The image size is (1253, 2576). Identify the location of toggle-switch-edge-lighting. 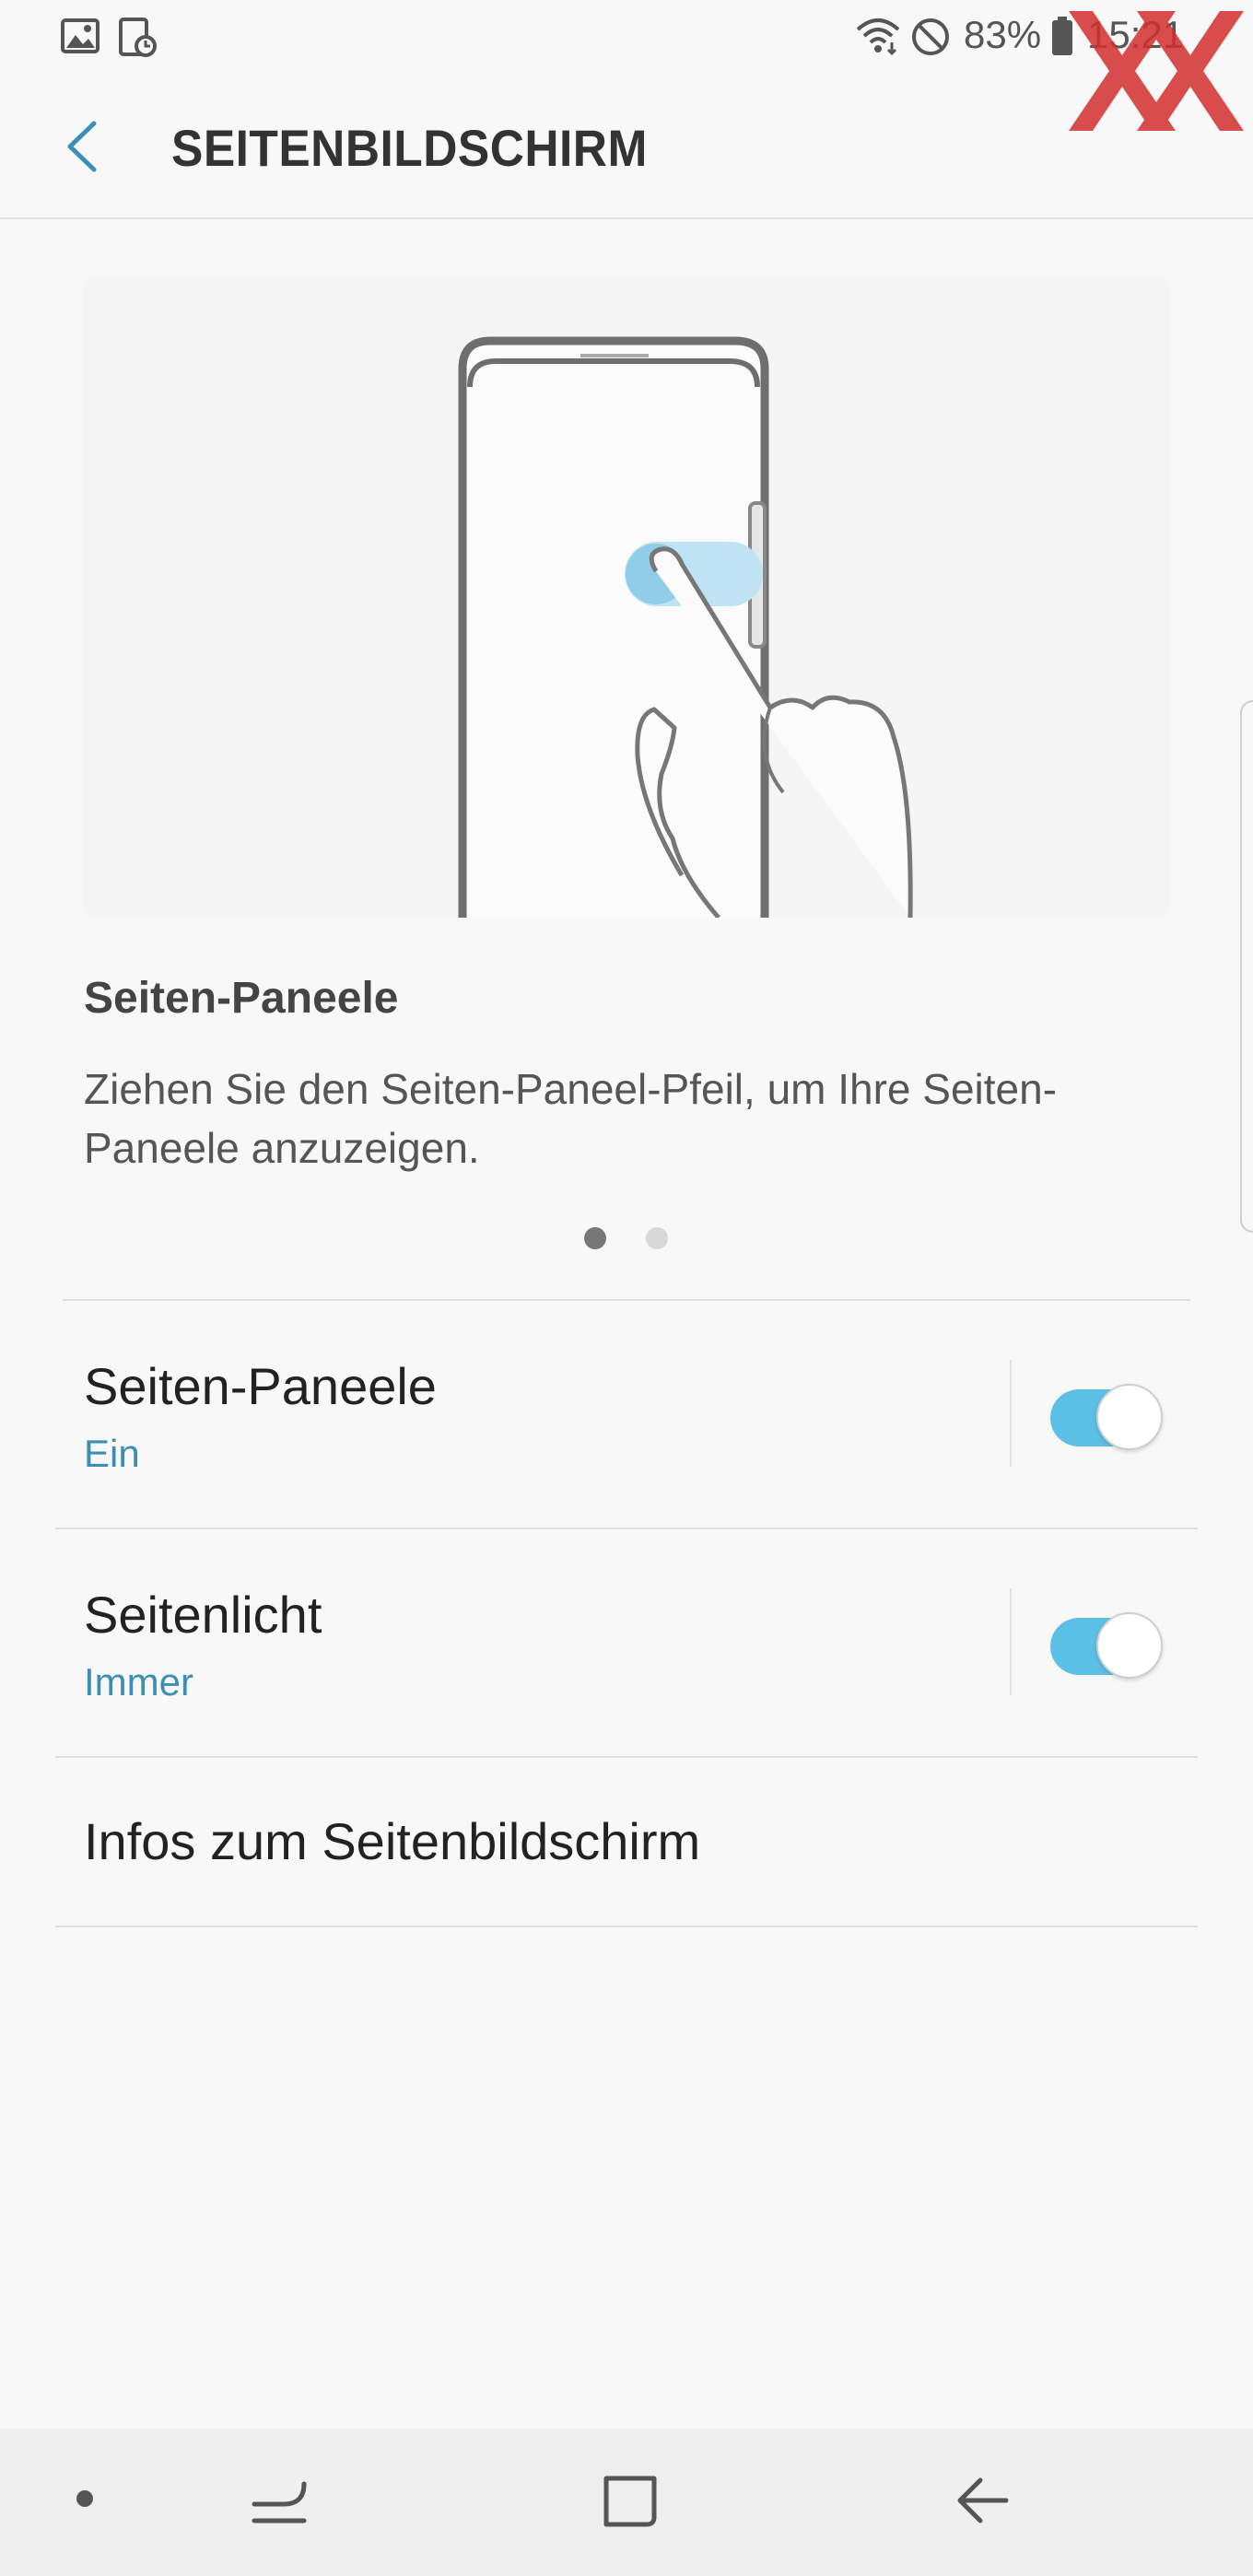
(1105, 1644).